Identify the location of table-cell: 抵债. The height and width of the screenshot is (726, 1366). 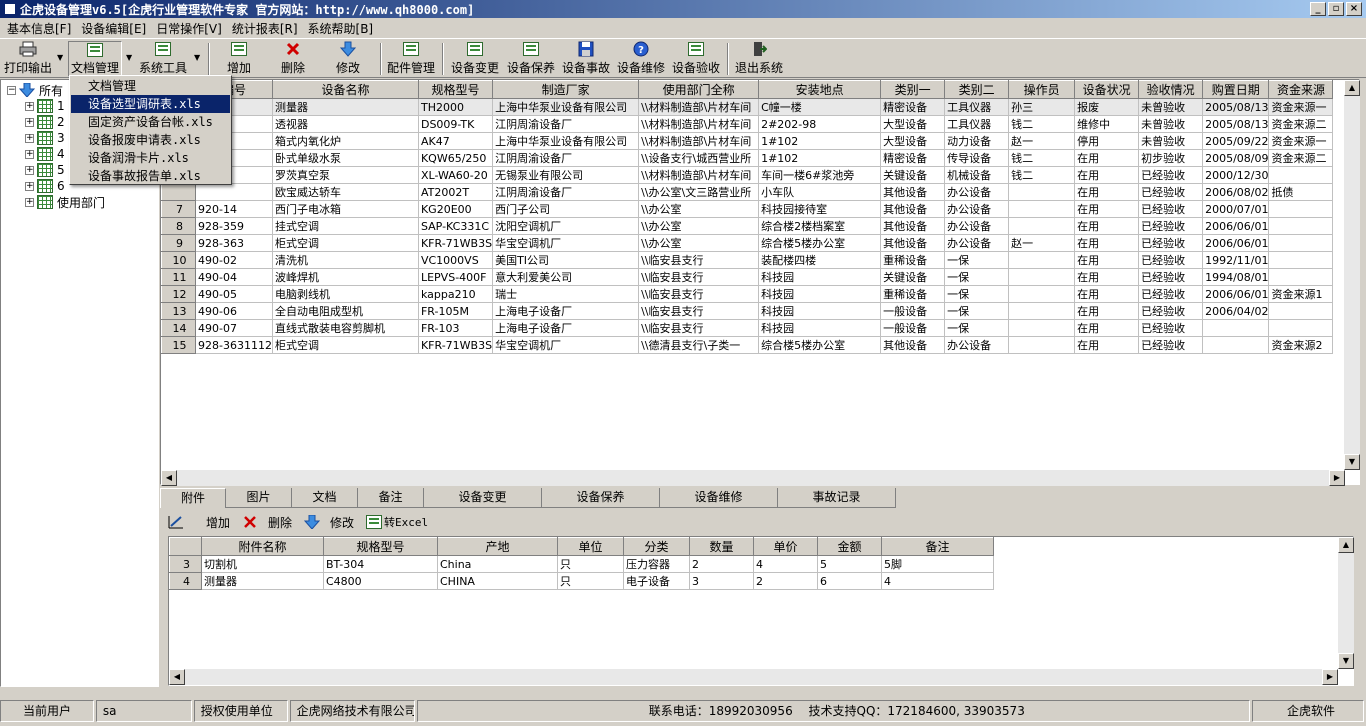
(1301, 192).